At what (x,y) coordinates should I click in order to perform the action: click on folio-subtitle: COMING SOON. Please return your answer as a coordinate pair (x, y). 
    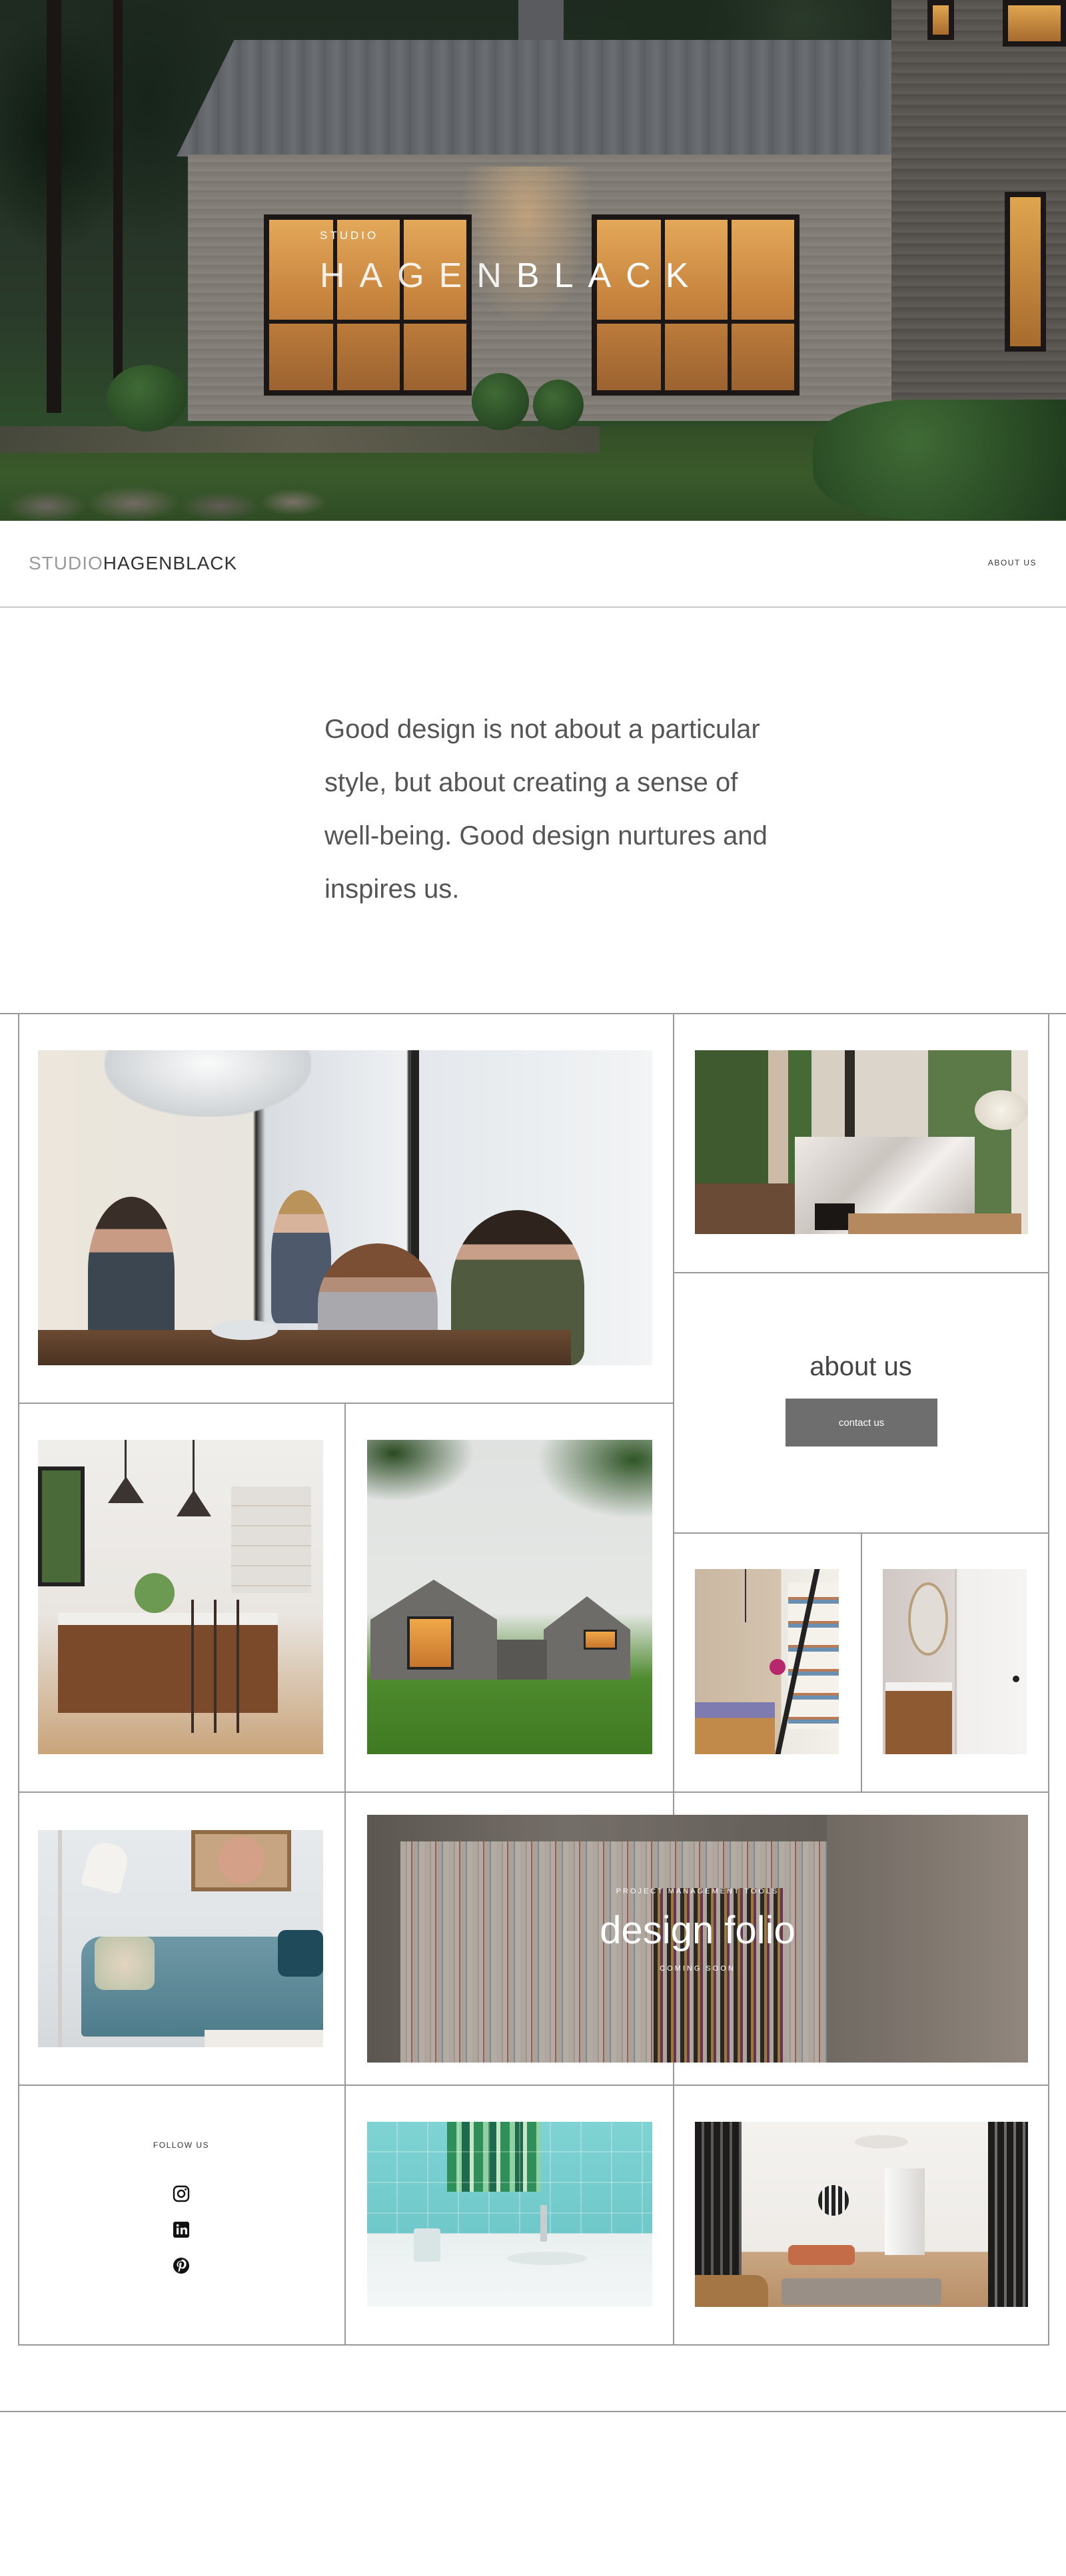
    Looking at the image, I should click on (698, 1969).